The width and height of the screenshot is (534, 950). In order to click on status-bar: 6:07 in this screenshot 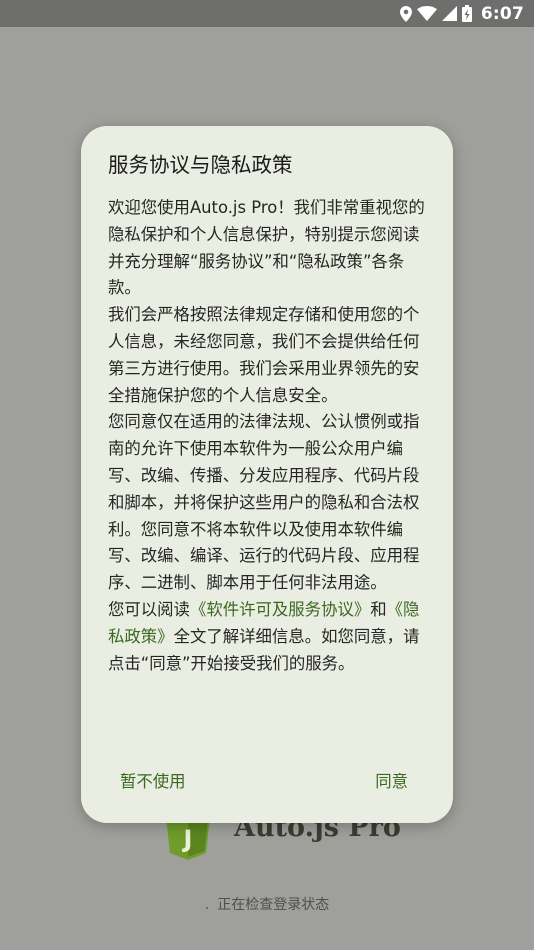, I will do `click(267, 13)`.